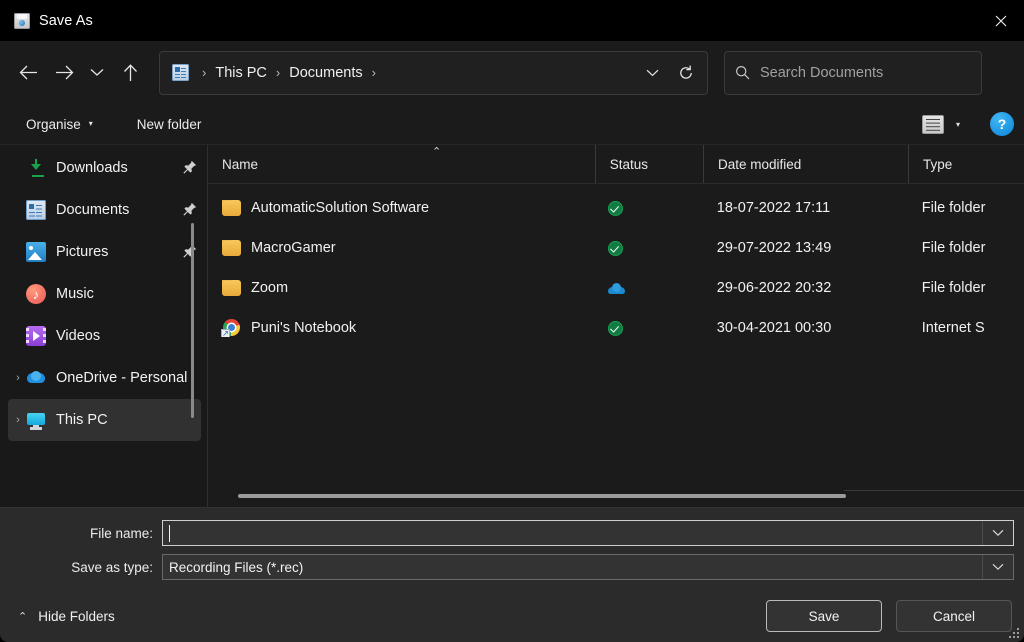 This screenshot has height=642, width=1024. What do you see at coordinates (401, 164) in the screenshot?
I see `column-header-name: Name ⌃` at bounding box center [401, 164].